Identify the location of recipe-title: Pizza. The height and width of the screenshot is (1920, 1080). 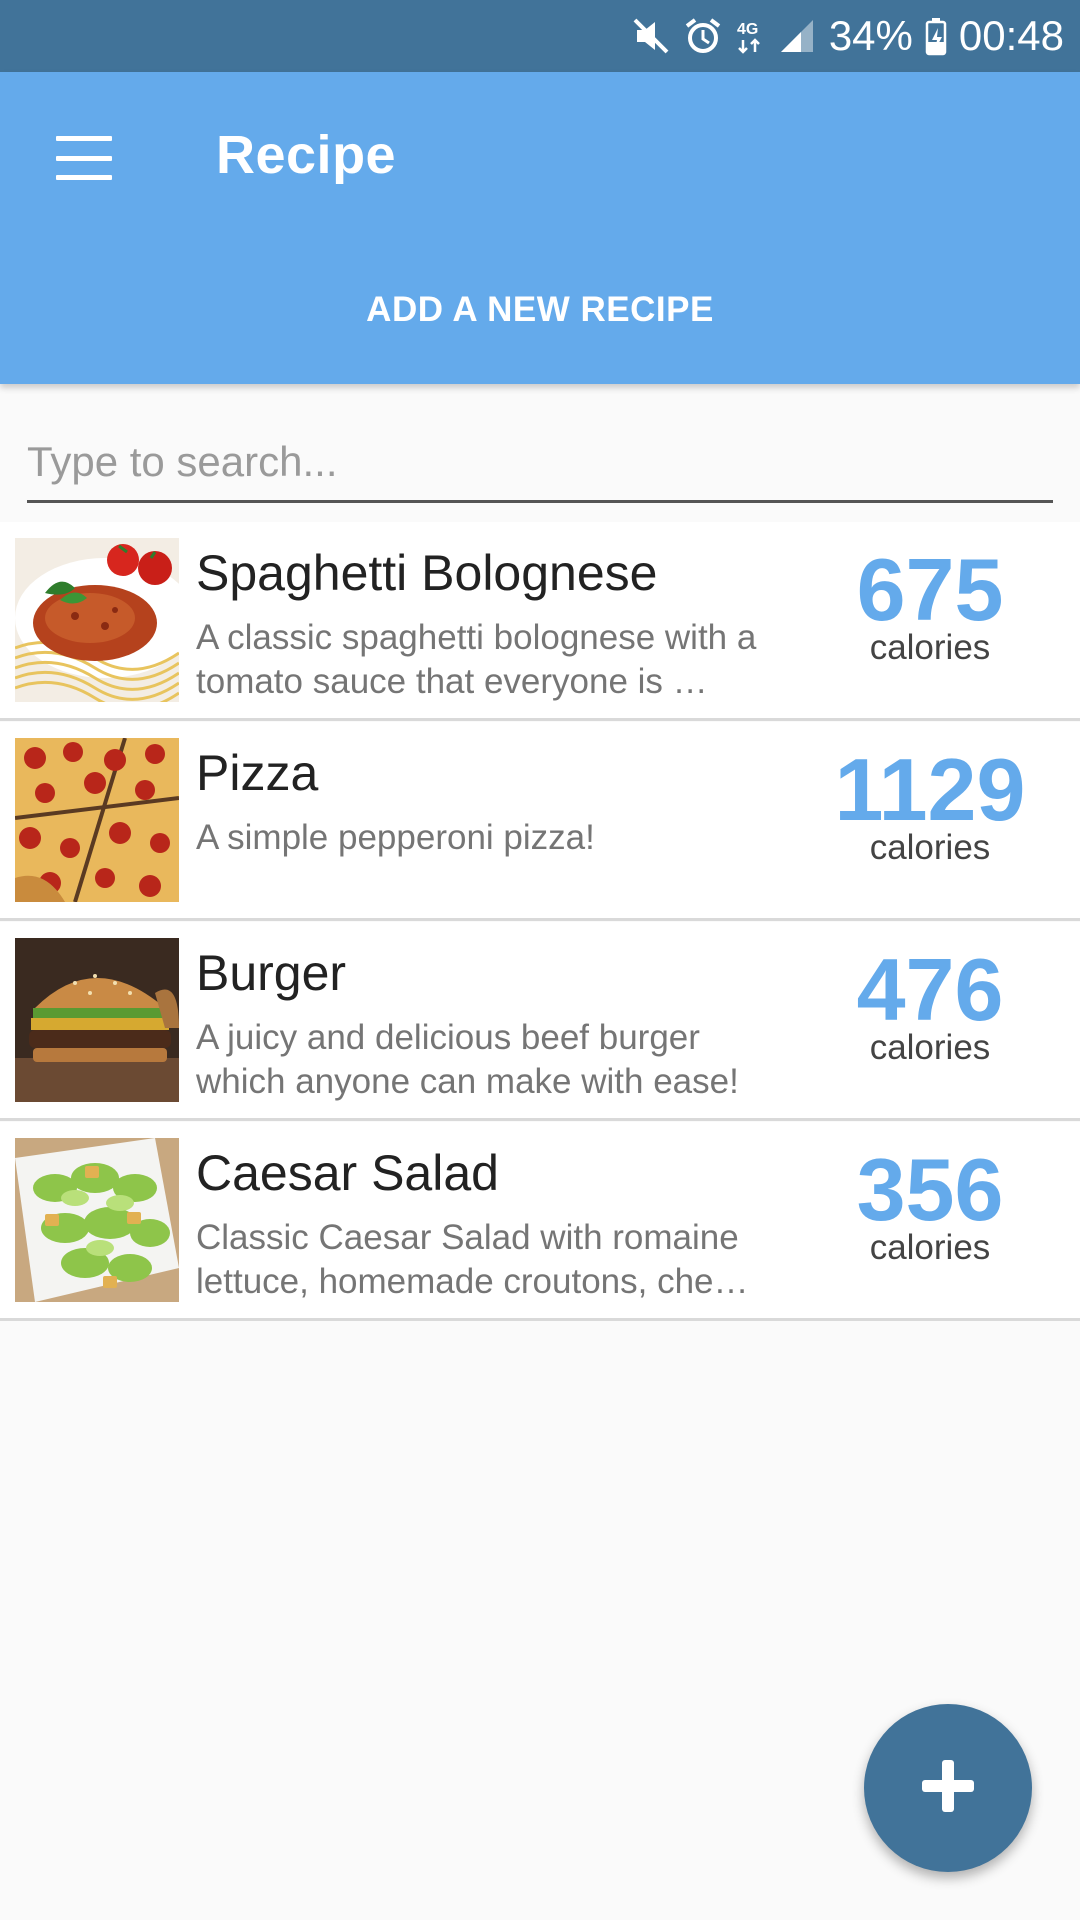
(257, 773).